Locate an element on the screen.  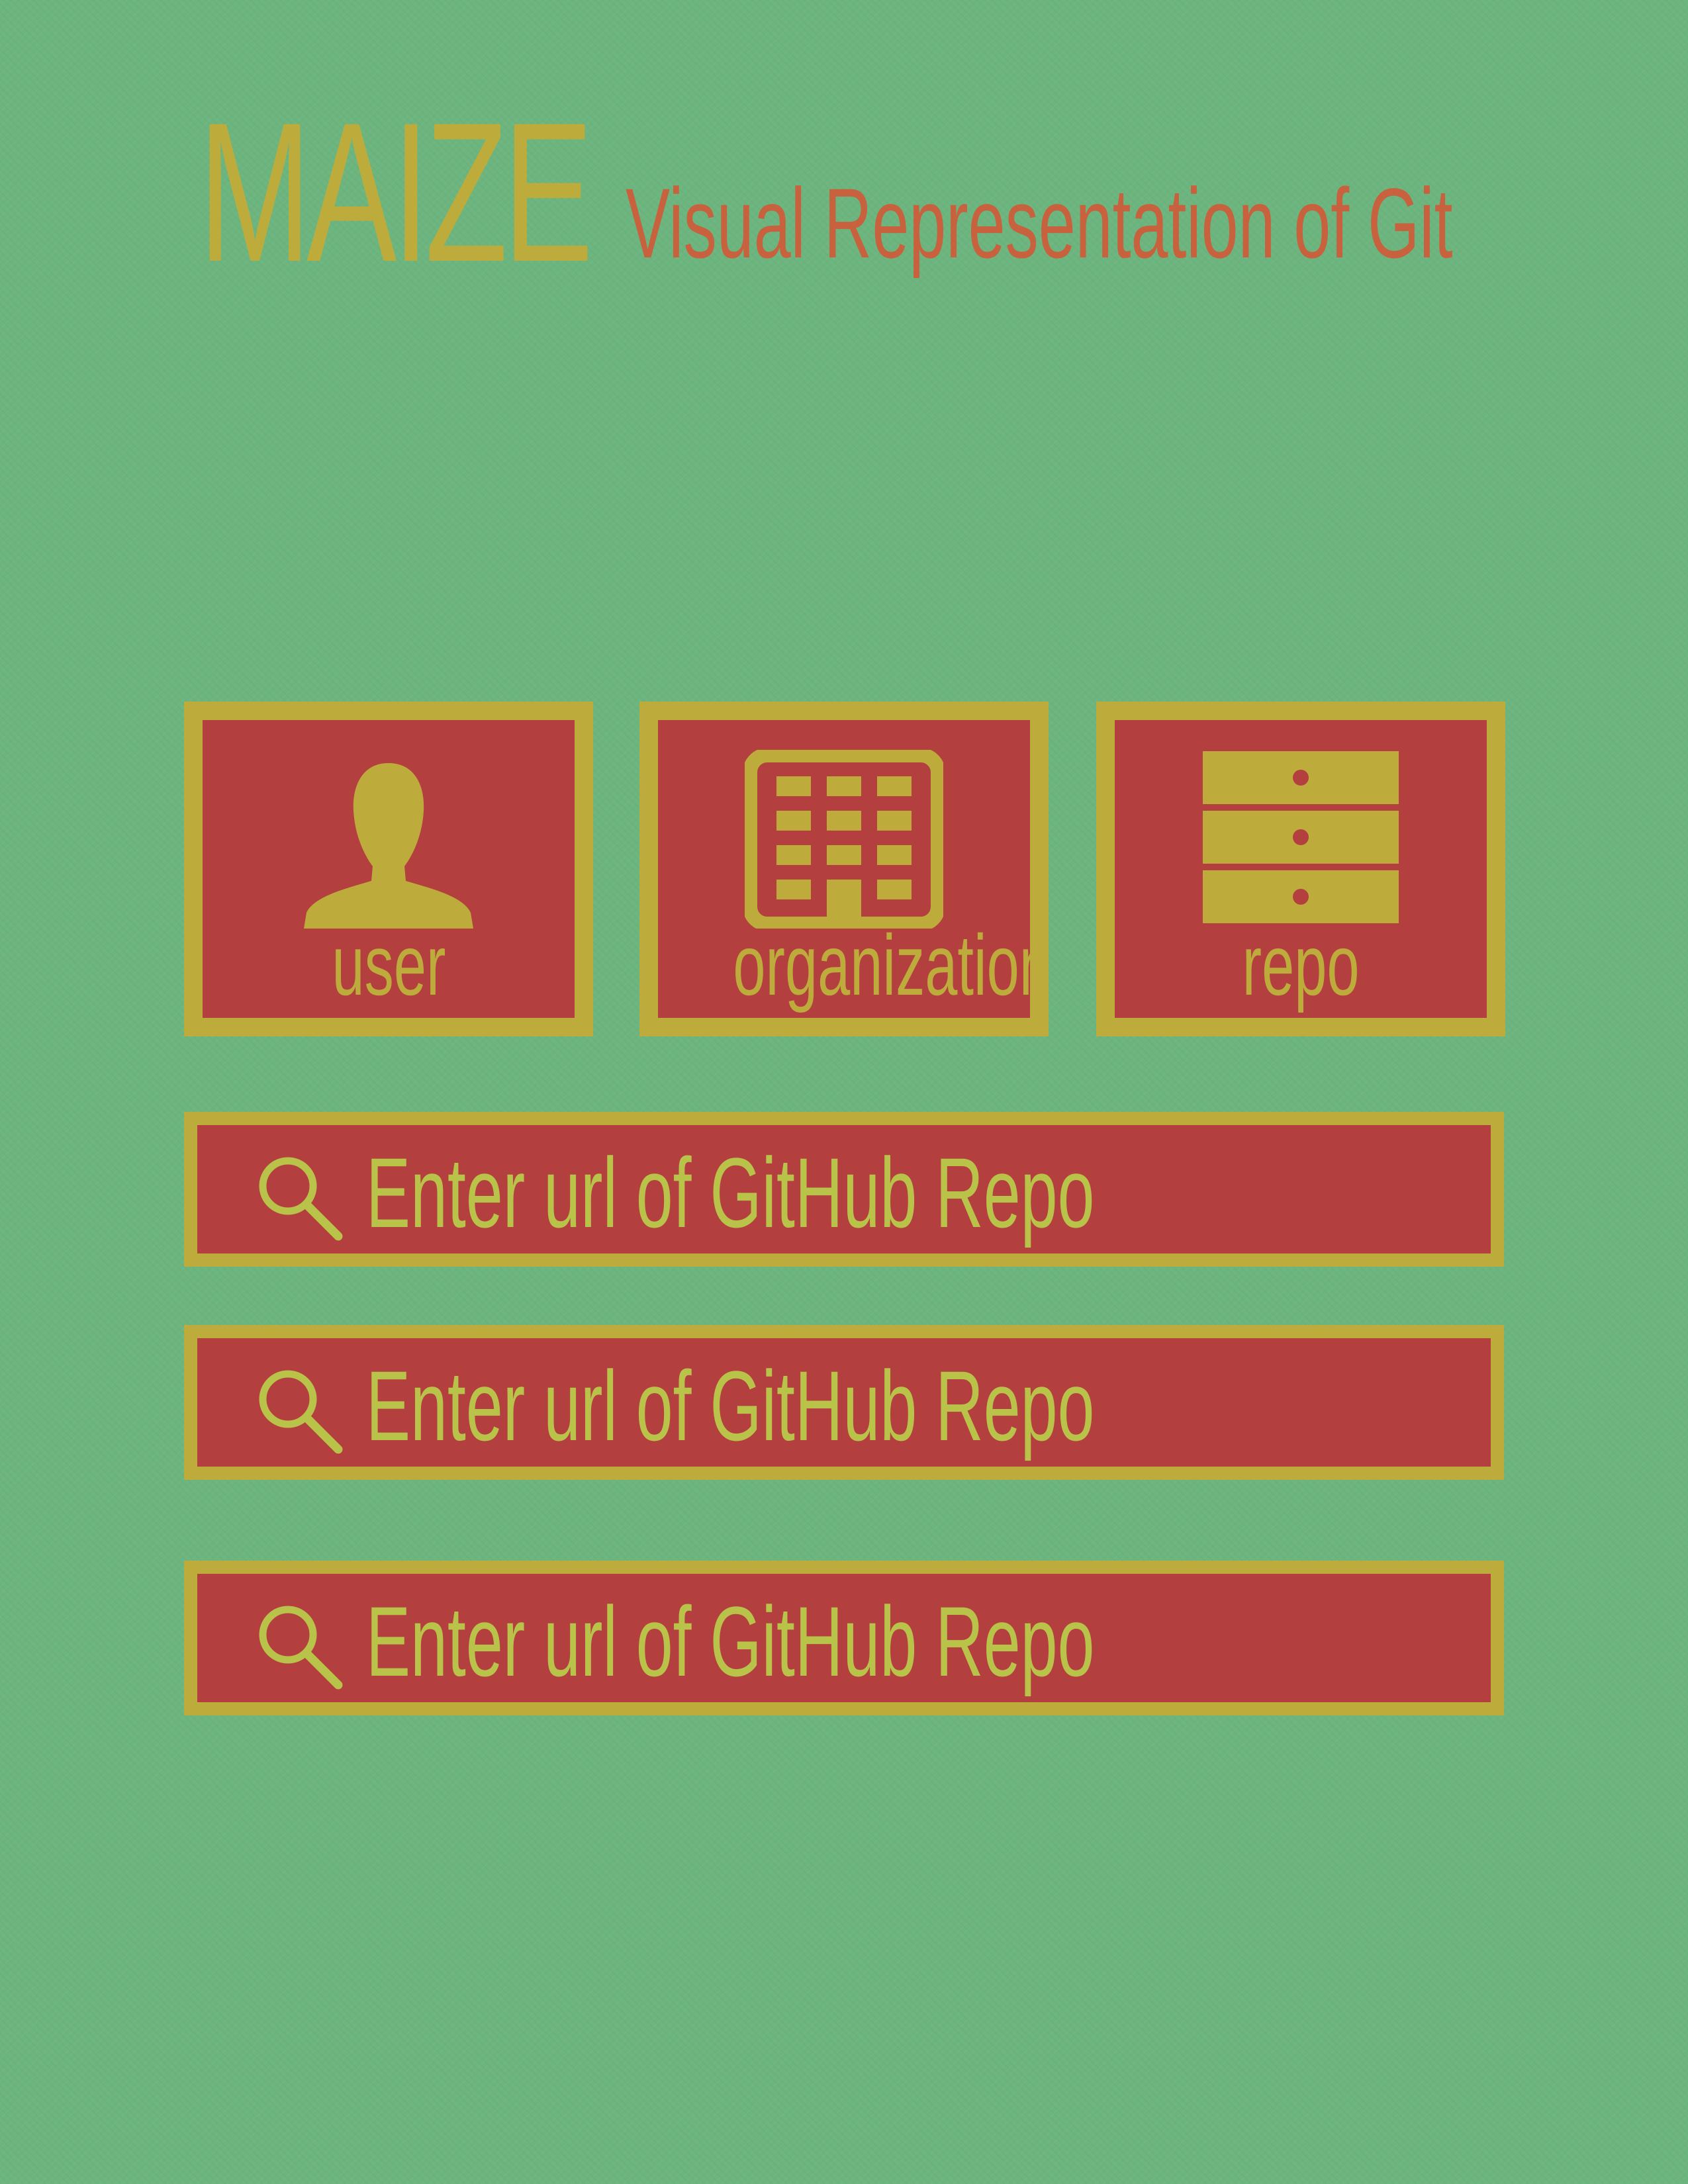
repo-tile-button: repo is located at coordinates (1300, 869).